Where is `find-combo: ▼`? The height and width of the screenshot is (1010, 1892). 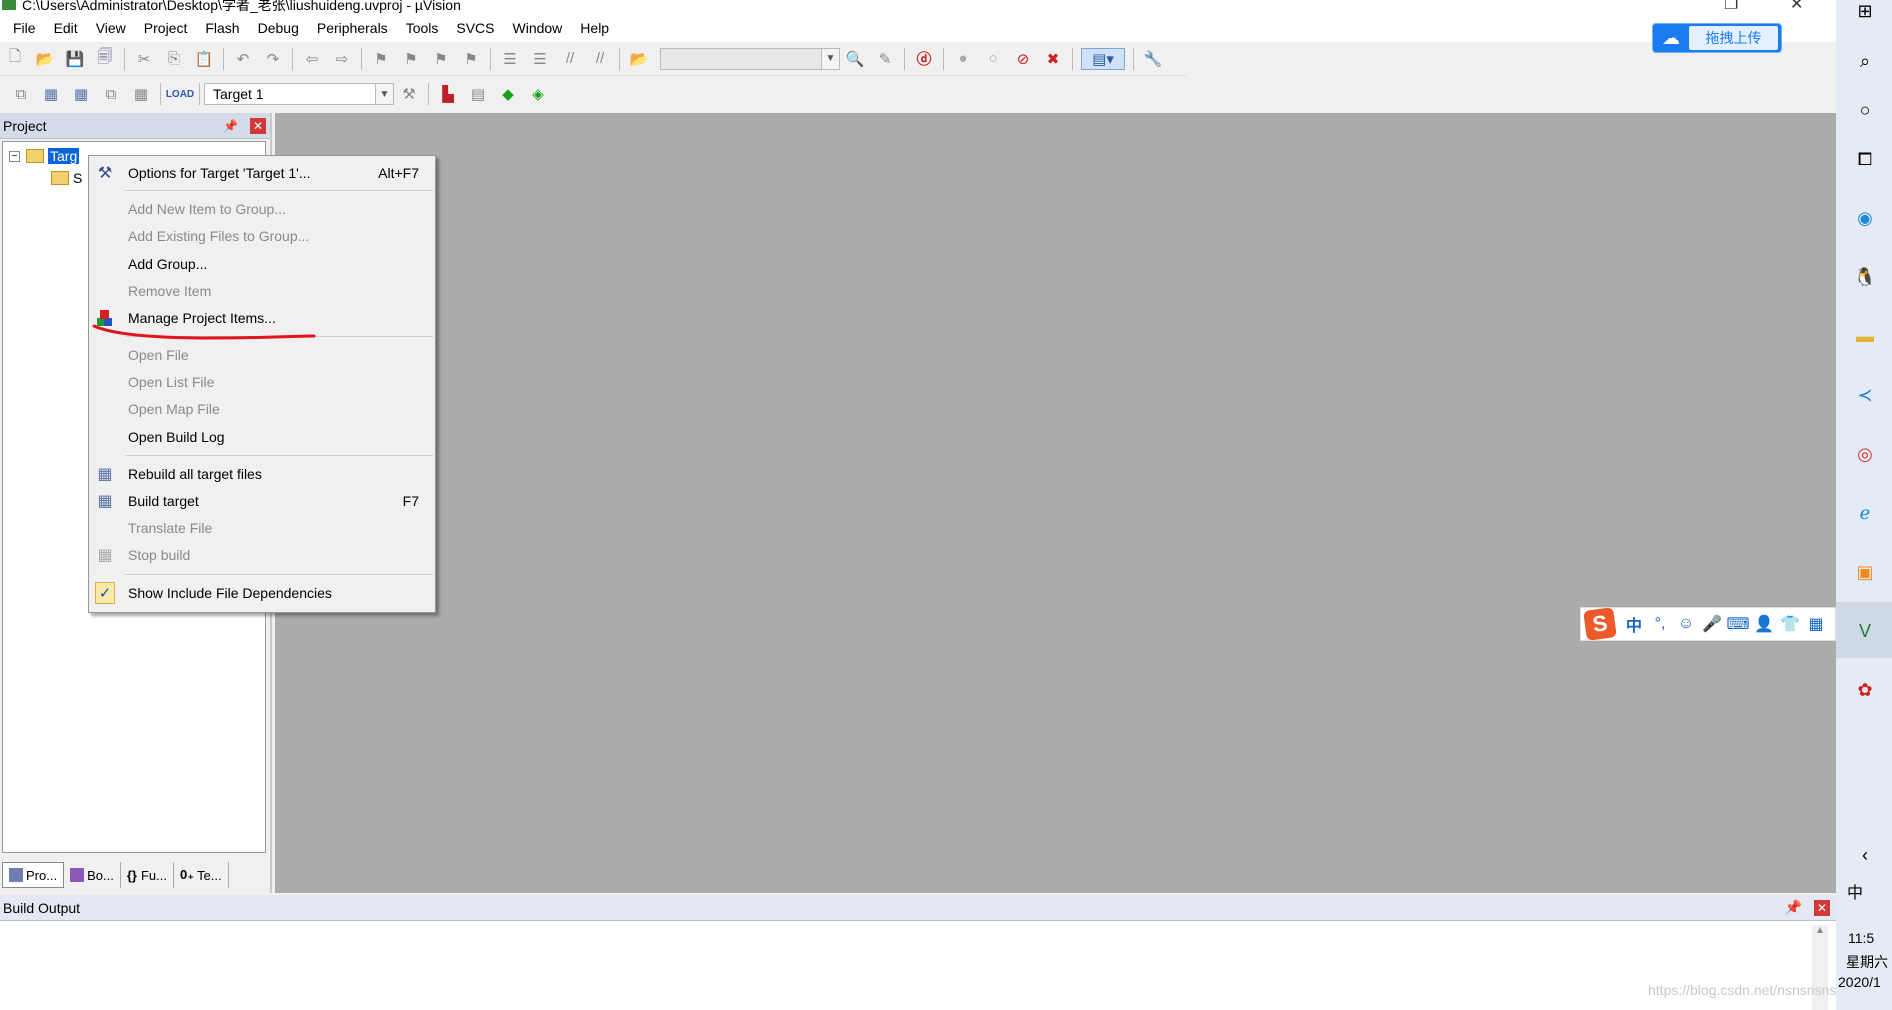
find-combo: ▼ is located at coordinates (750, 58).